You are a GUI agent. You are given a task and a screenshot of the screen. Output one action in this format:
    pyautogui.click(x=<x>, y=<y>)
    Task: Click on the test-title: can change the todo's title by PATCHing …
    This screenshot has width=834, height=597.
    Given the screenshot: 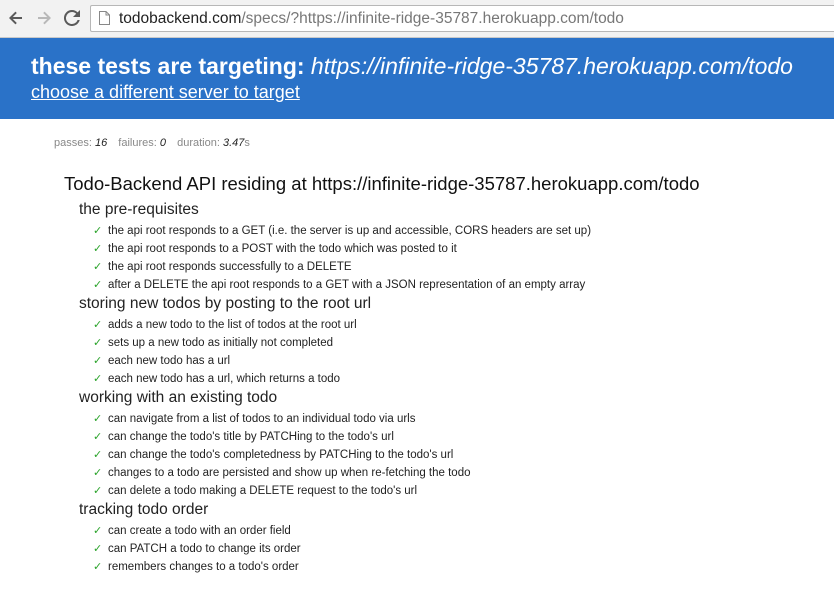 What is the action you would take?
    pyautogui.click(x=251, y=437)
    